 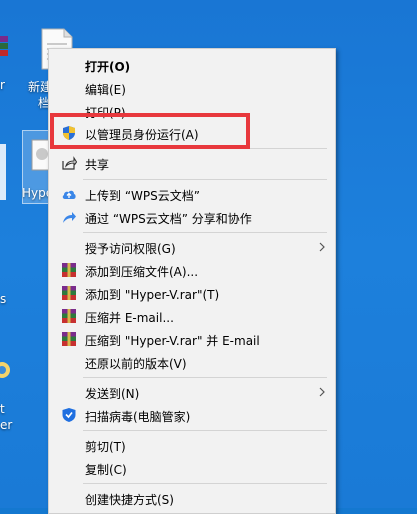 I want to click on desktop-icon-label-partial-3: t, so click(x=2, y=409).